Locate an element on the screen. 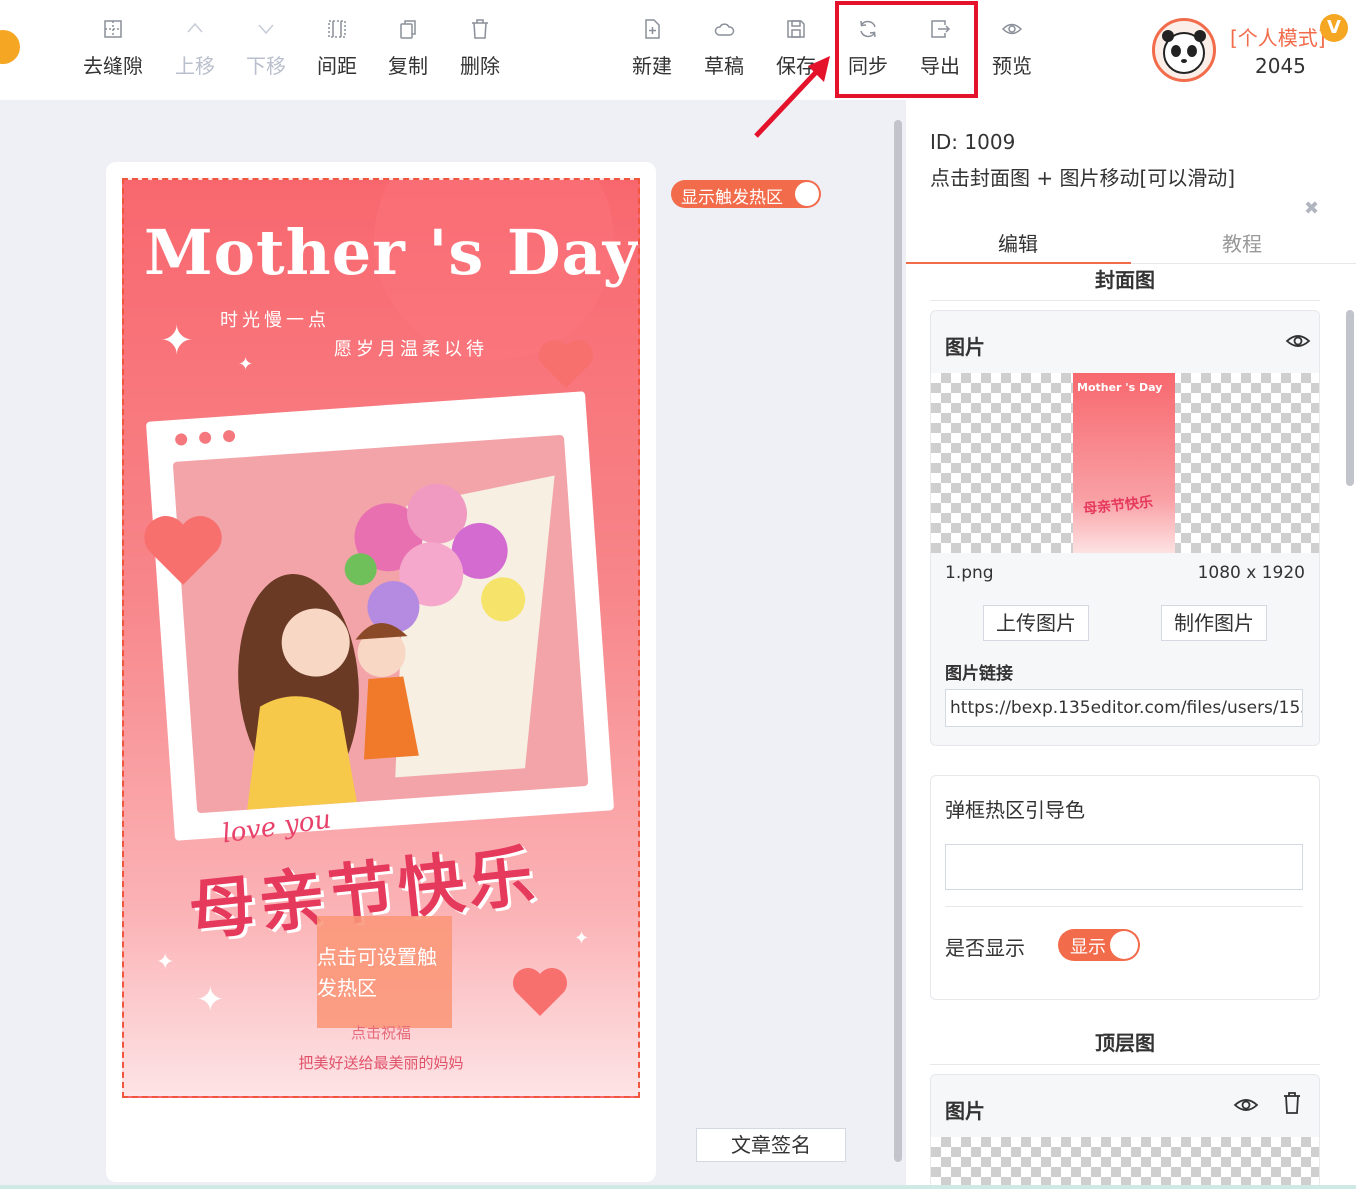  popup-settings-card: 弹框热区引导色 是否显示 显示 is located at coordinates (1125, 887).